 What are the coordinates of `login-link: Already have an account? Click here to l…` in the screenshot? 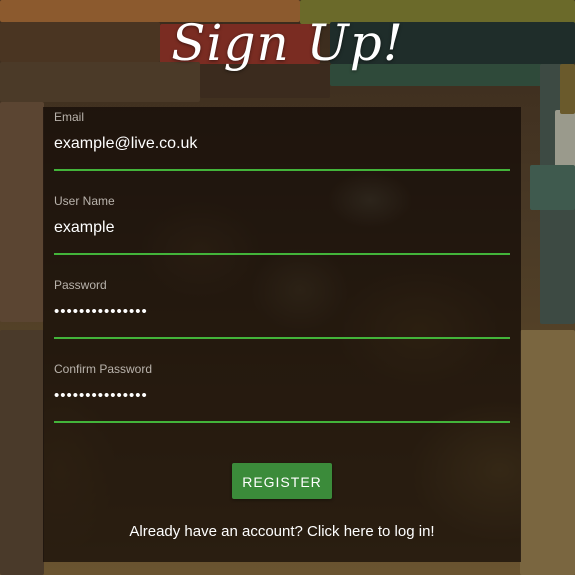 It's located at (282, 531).